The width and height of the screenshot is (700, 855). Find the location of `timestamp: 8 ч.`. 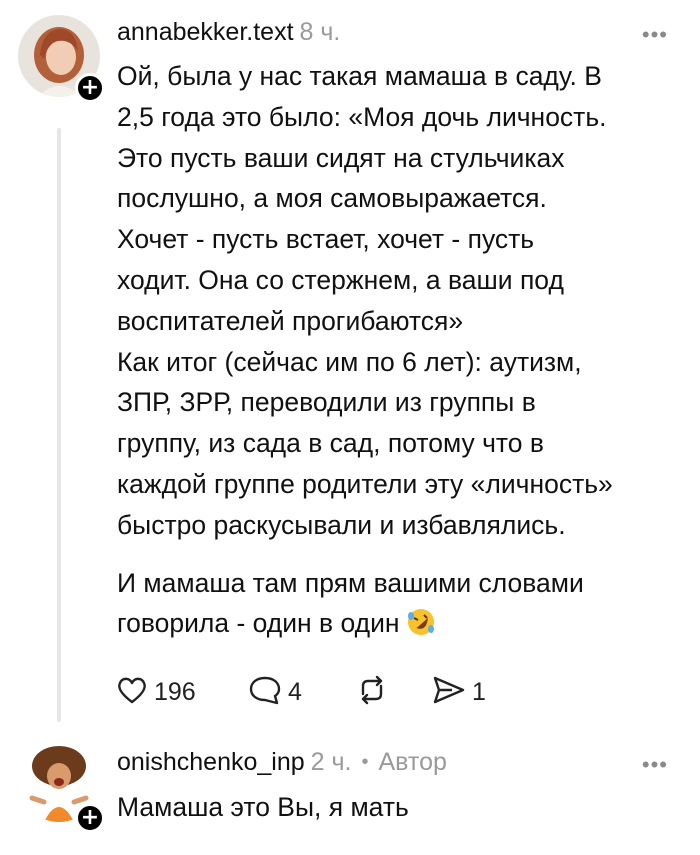

timestamp: 8 ч. is located at coordinates (320, 32).